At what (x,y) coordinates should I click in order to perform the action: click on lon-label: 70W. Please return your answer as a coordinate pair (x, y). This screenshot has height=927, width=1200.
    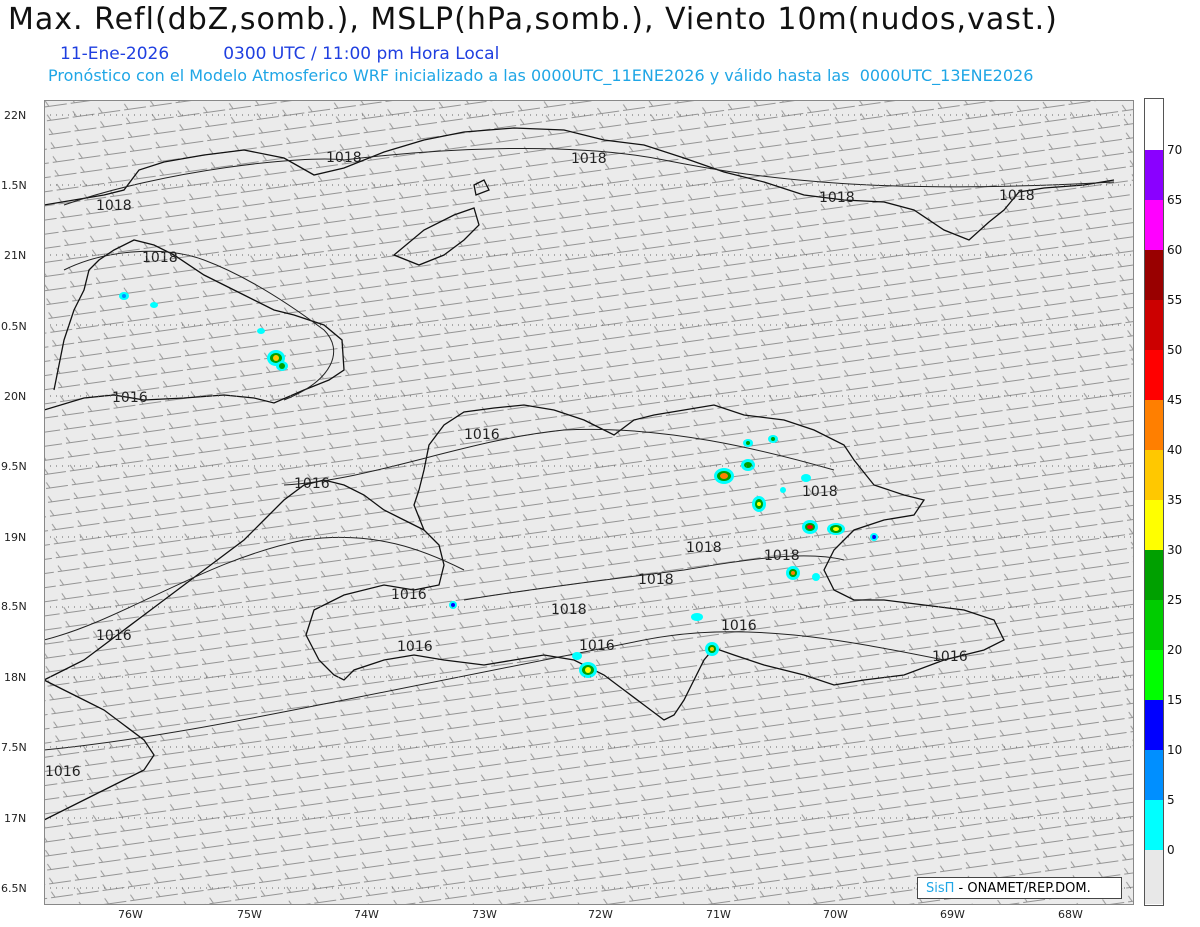
    Looking at the image, I should click on (835, 914).